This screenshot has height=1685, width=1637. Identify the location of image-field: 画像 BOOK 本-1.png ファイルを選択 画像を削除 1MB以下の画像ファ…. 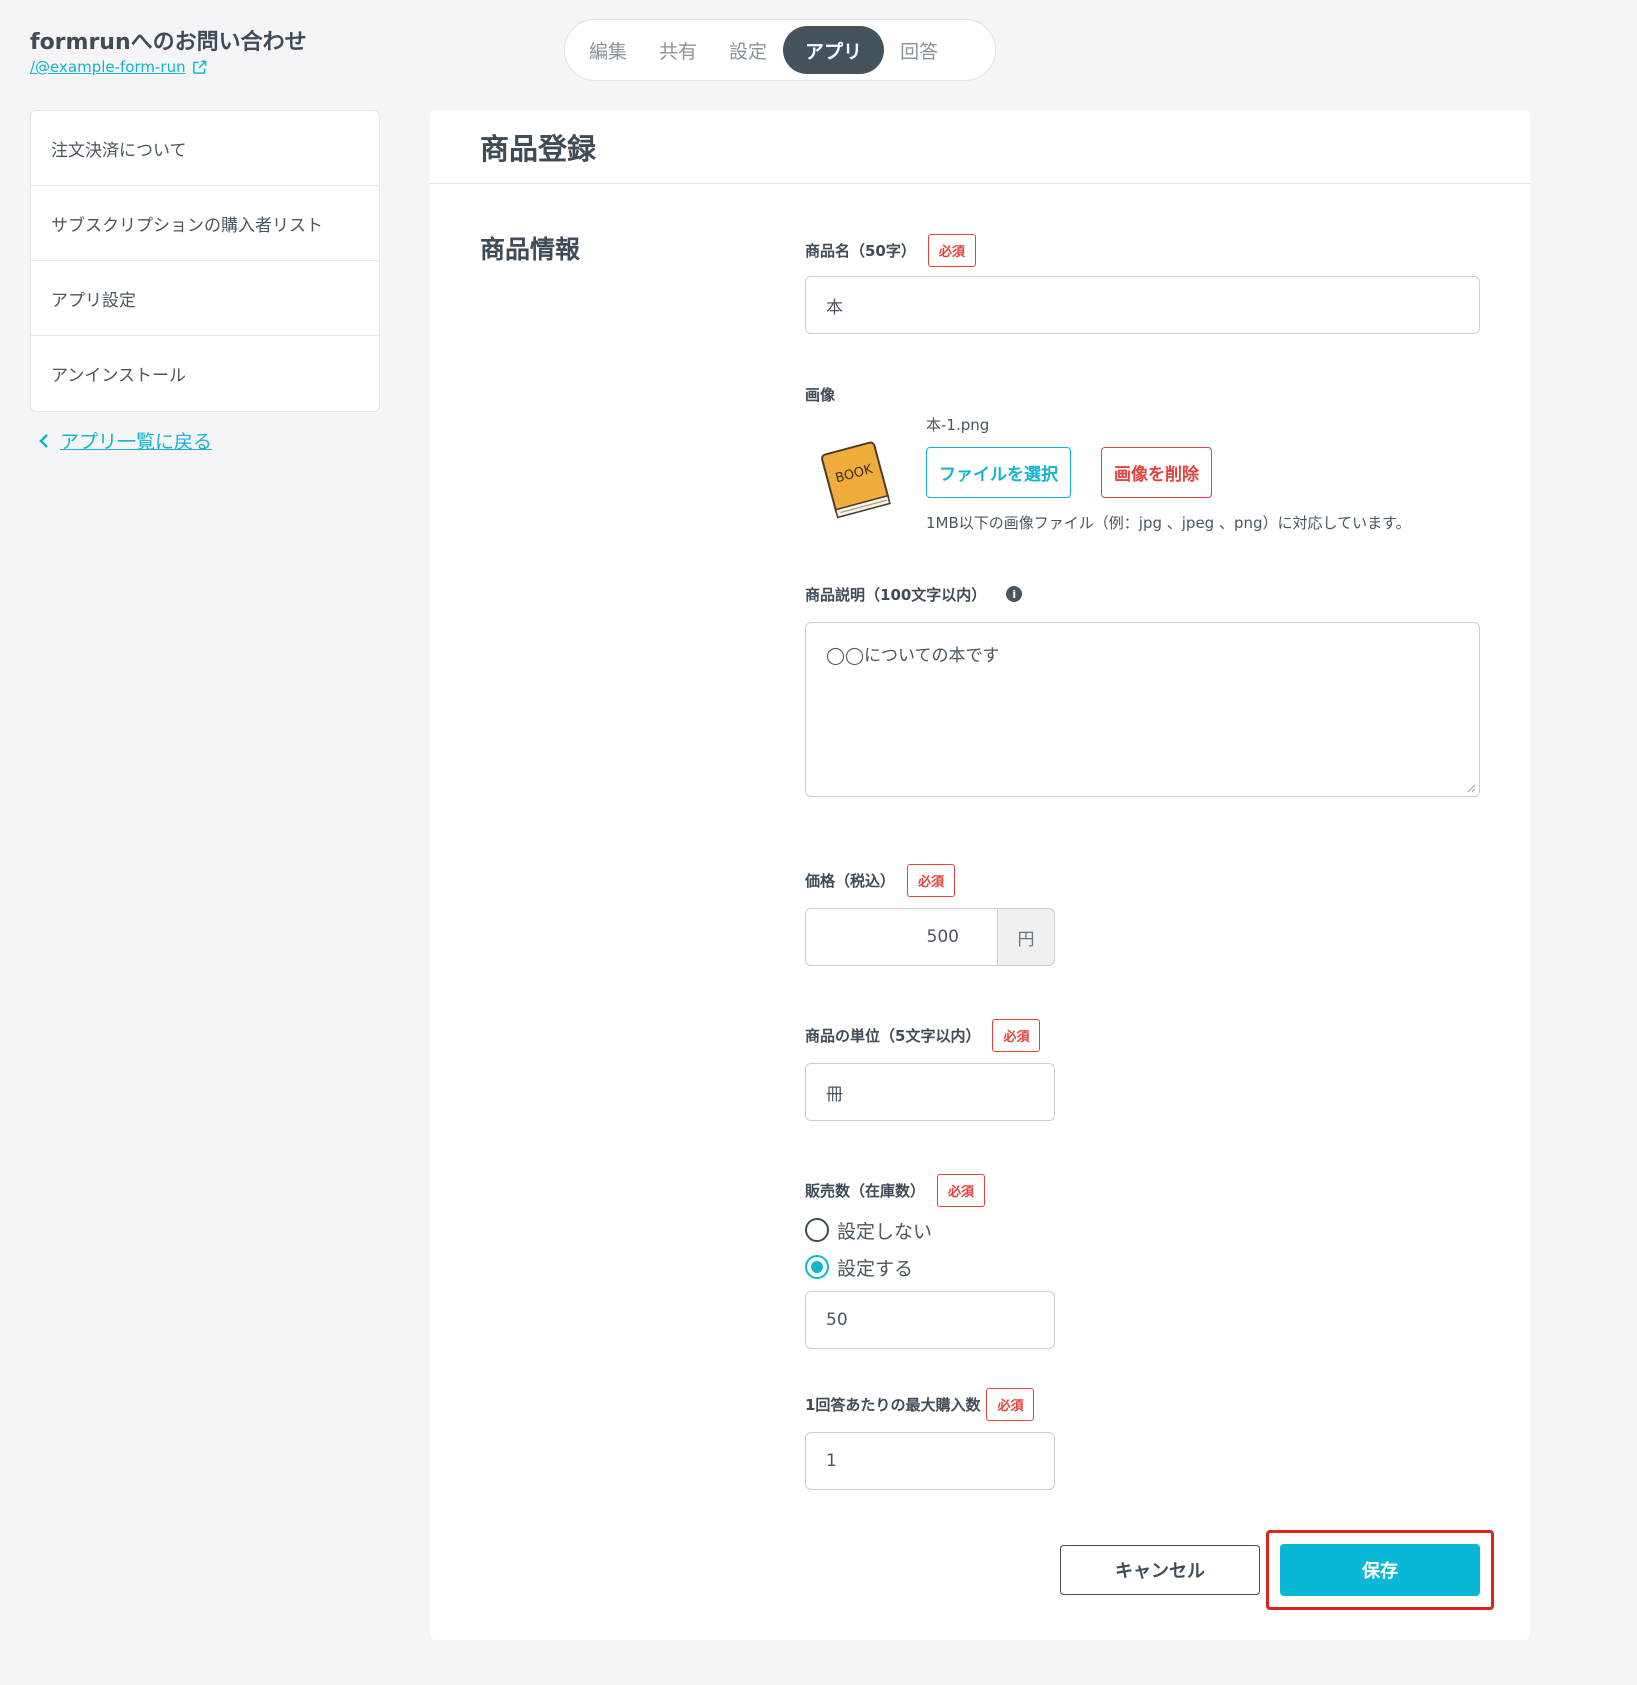
(1142, 457).